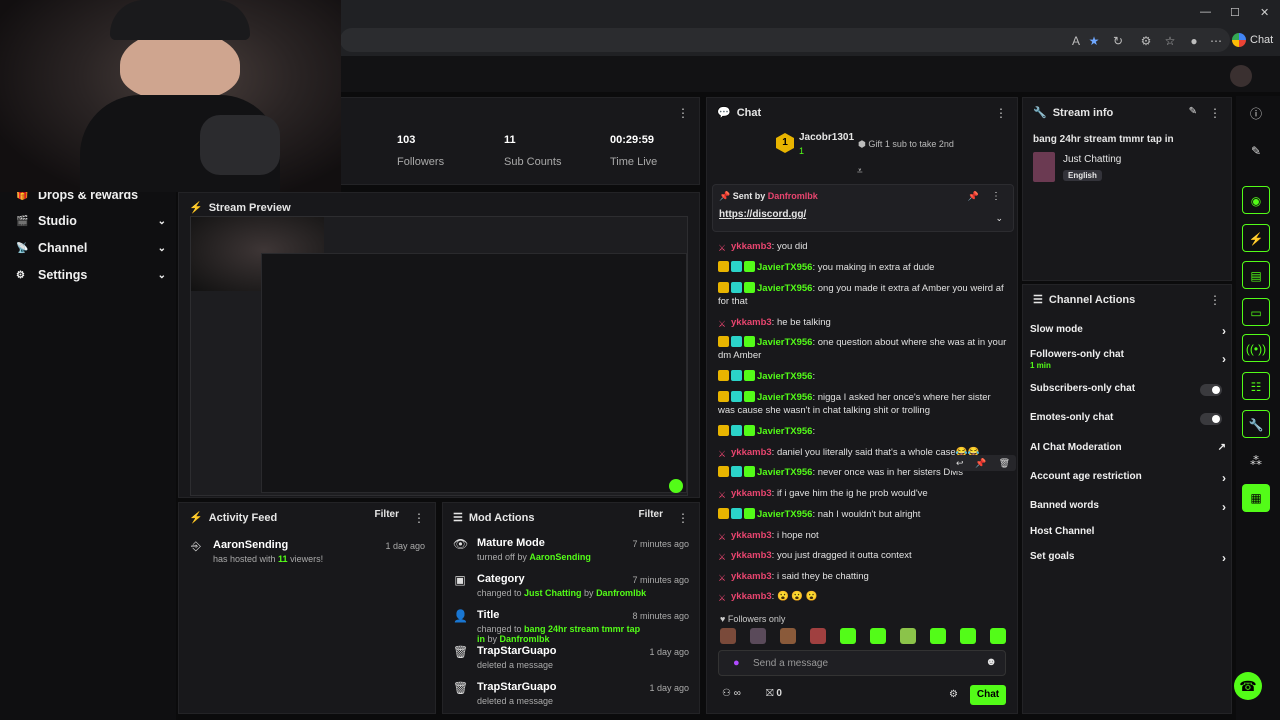  What do you see at coordinates (1128, 478) in the screenshot?
I see `channel-action-account-age-restriction: Account age restriction ›` at bounding box center [1128, 478].